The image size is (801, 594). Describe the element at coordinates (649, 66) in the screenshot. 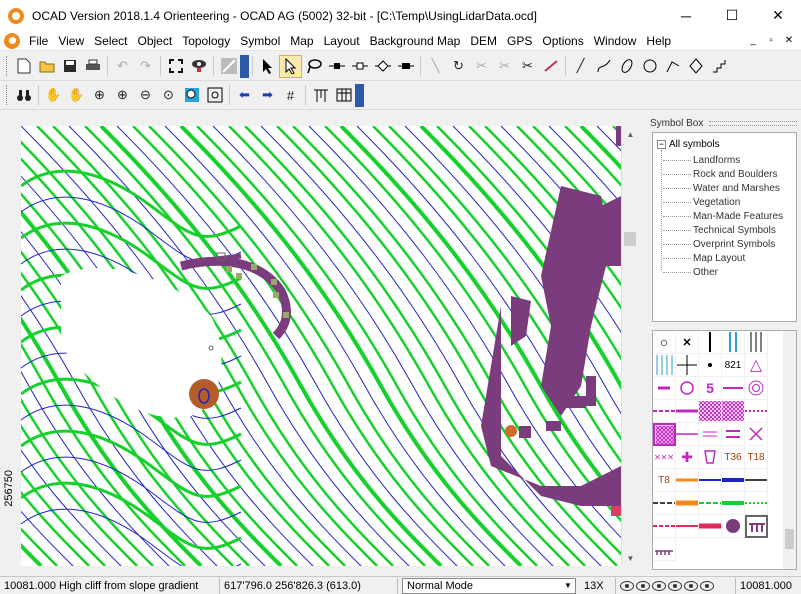

I see `circle-icon` at that location.